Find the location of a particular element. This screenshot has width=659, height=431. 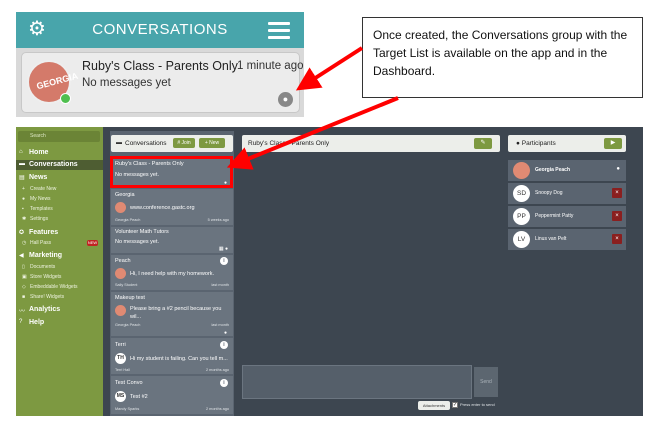

annotation-arrows is located at coordinates (312, 108).